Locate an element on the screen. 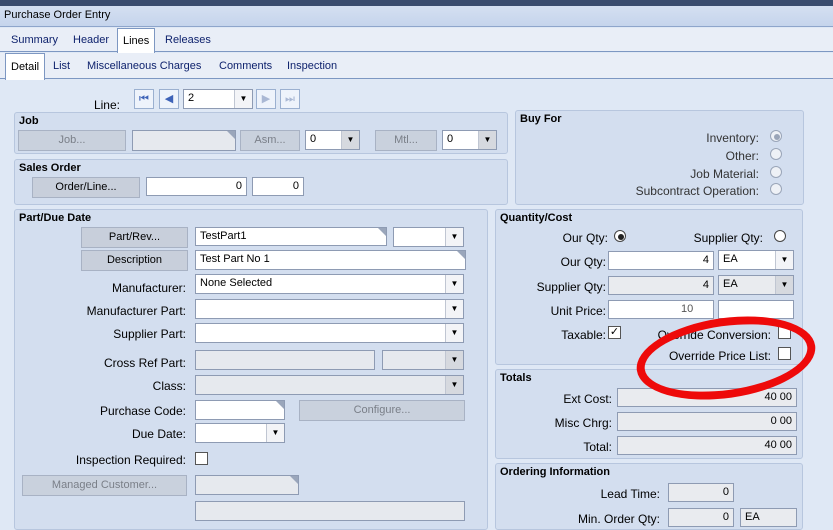  last-record-button: ⏭ is located at coordinates (290, 99).